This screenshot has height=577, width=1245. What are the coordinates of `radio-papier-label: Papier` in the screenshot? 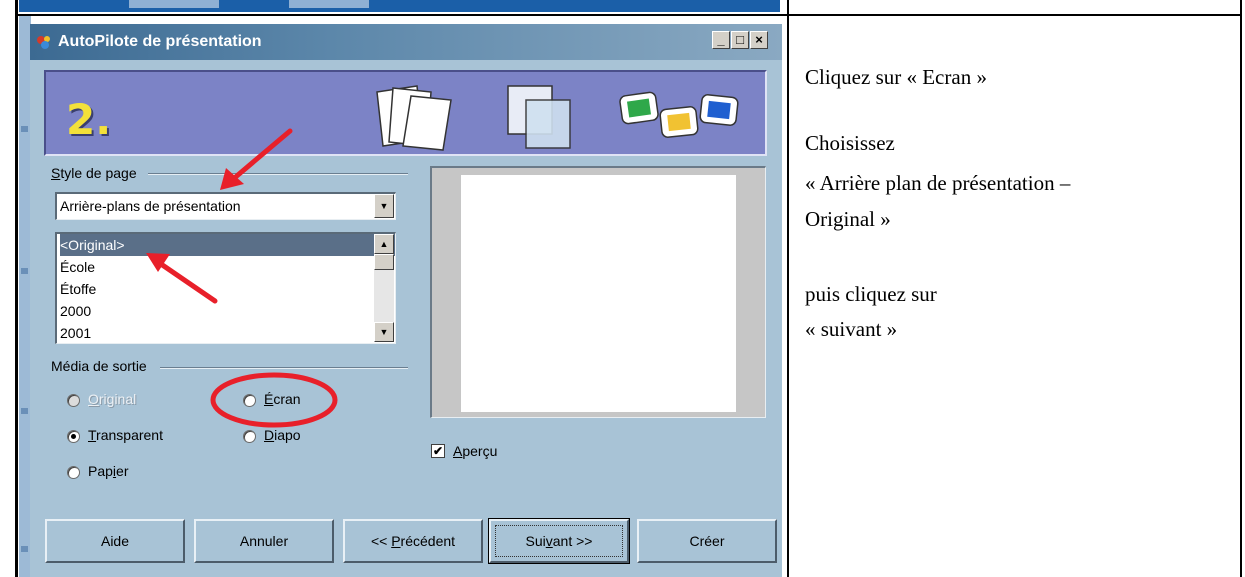 It's located at (108, 471).